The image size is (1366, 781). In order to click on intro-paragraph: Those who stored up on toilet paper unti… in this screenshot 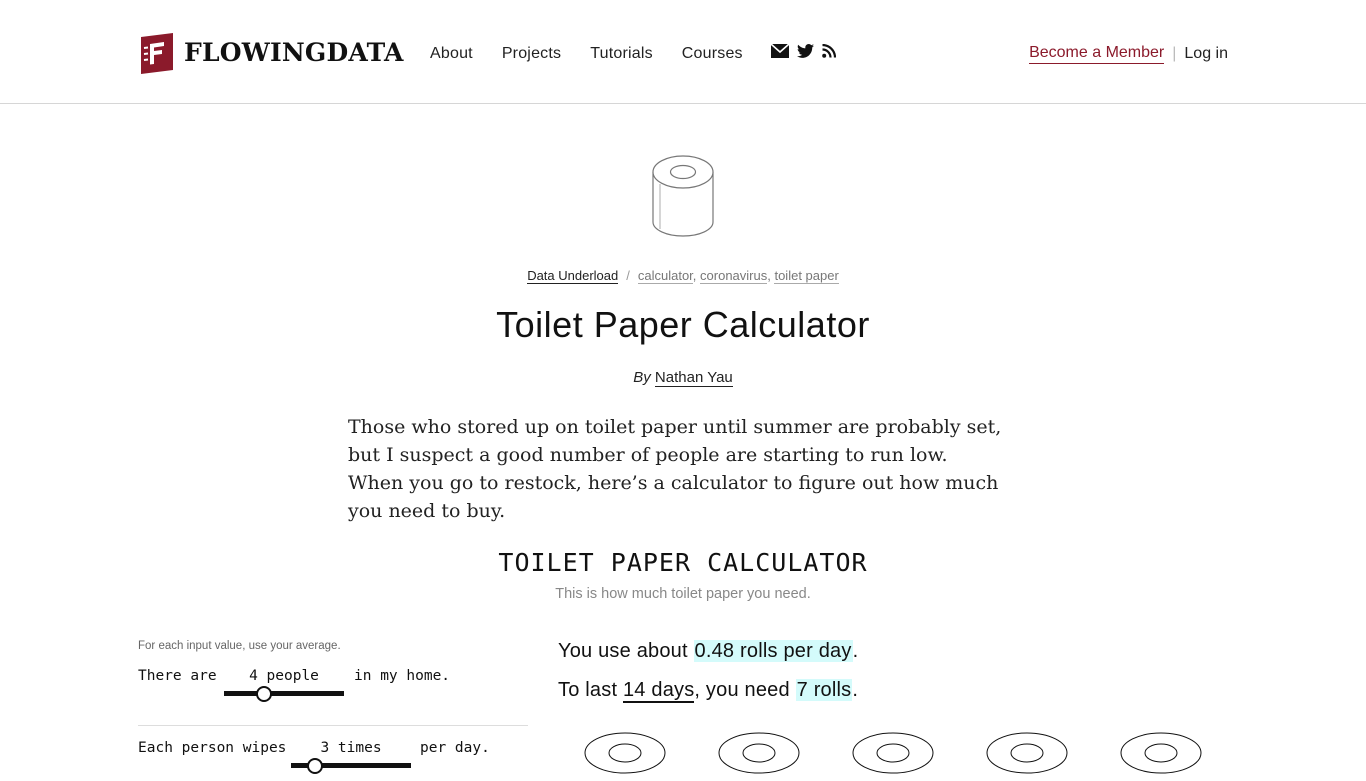, I will do `click(675, 469)`.